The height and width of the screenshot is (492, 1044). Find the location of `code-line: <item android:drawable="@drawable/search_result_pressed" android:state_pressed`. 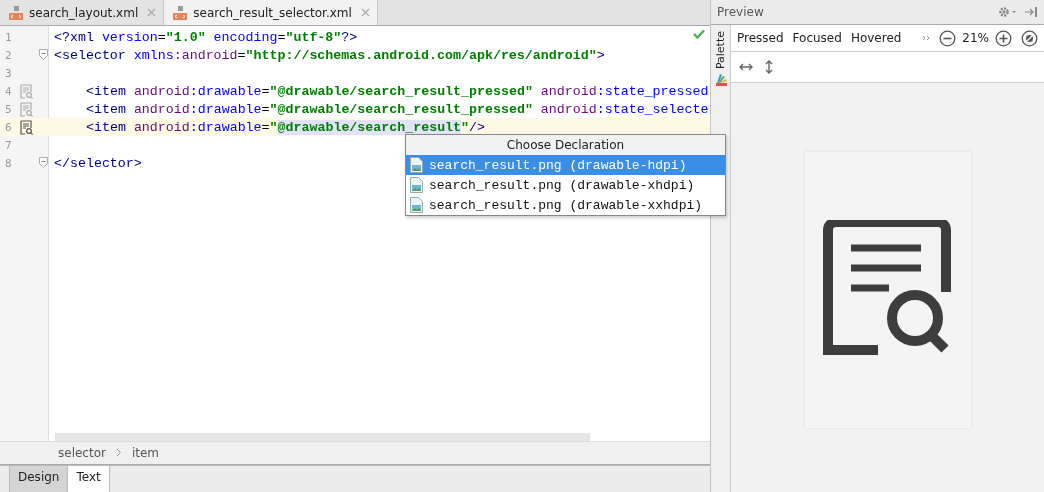

code-line: <item android:drawable="@drawable/search_result_pressed" android:state_pressed is located at coordinates (397, 91).